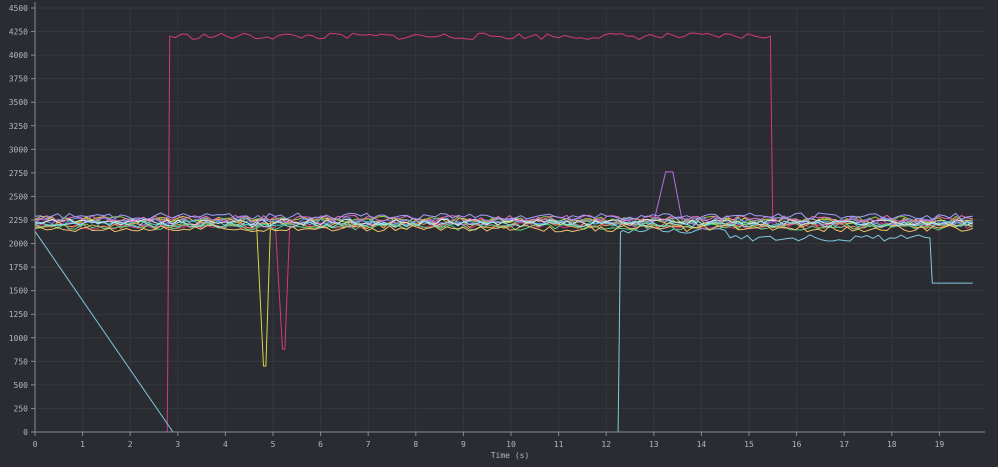 The height and width of the screenshot is (467, 998). What do you see at coordinates (654, 444) in the screenshot?
I see `x-tick-label: 13` at bounding box center [654, 444].